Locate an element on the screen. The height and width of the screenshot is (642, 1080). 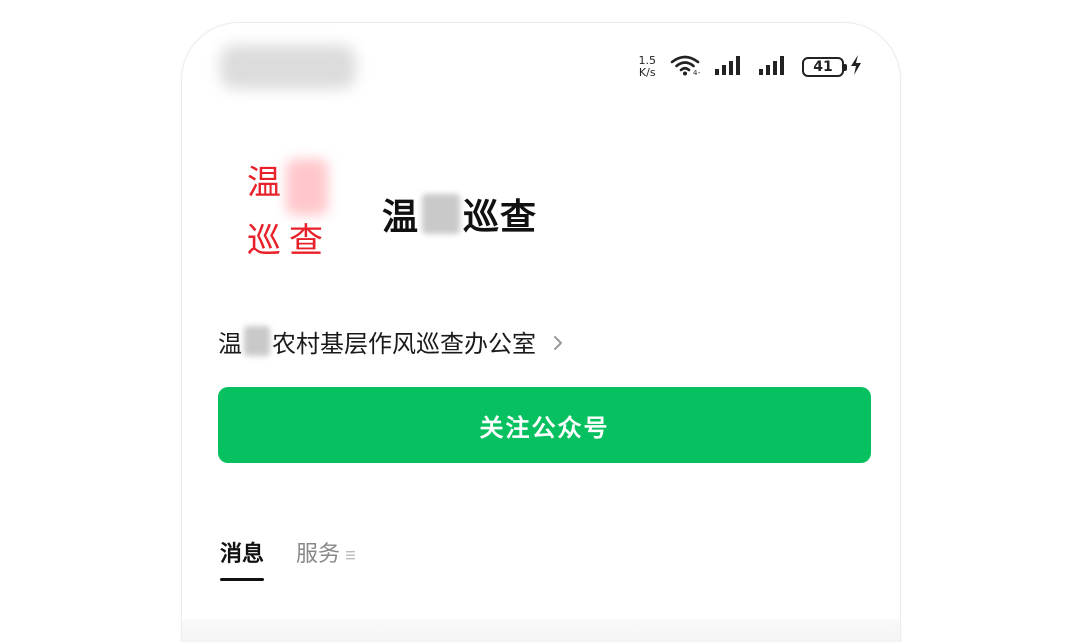
network-speed: 1.5 K/s is located at coordinates (648, 67).